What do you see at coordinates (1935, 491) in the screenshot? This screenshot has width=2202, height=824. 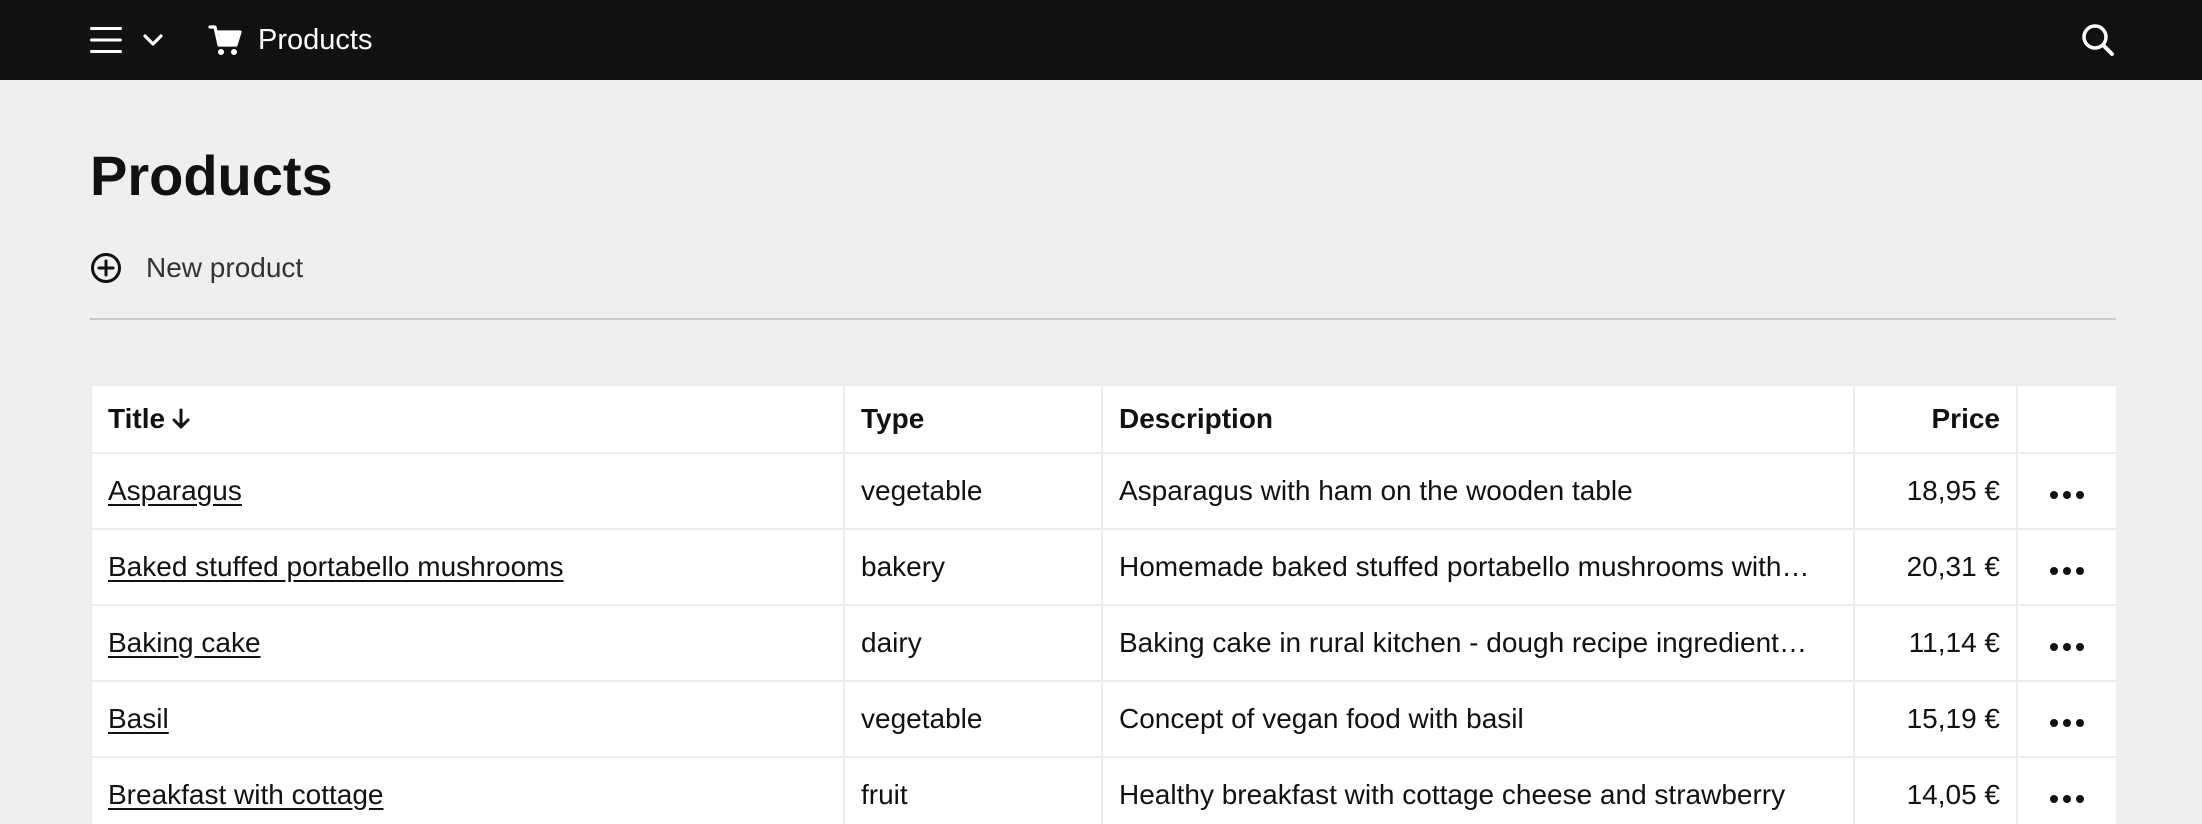 I see `cell-price: 18,95 €` at bounding box center [1935, 491].